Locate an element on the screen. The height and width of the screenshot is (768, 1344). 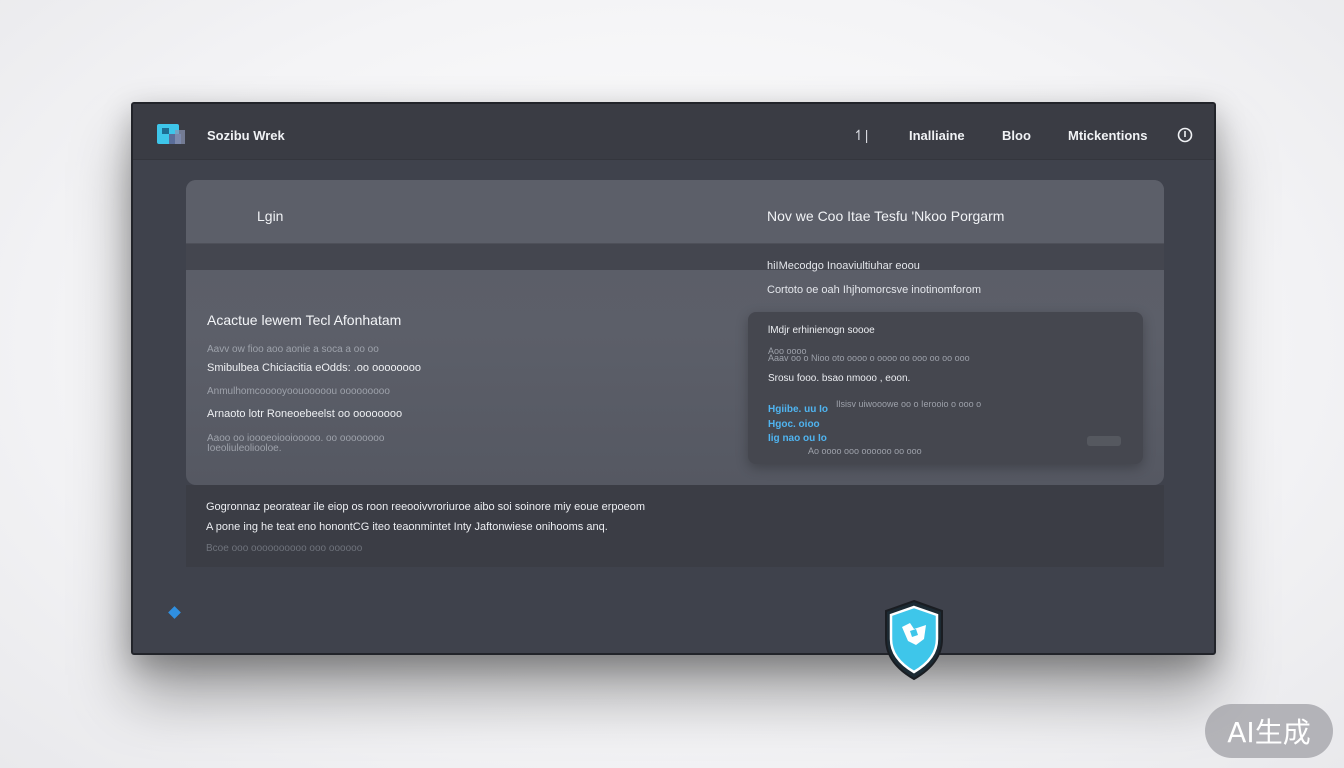
text-line: Ioeoliuleoliooloe. is located at coordinates (244, 448).